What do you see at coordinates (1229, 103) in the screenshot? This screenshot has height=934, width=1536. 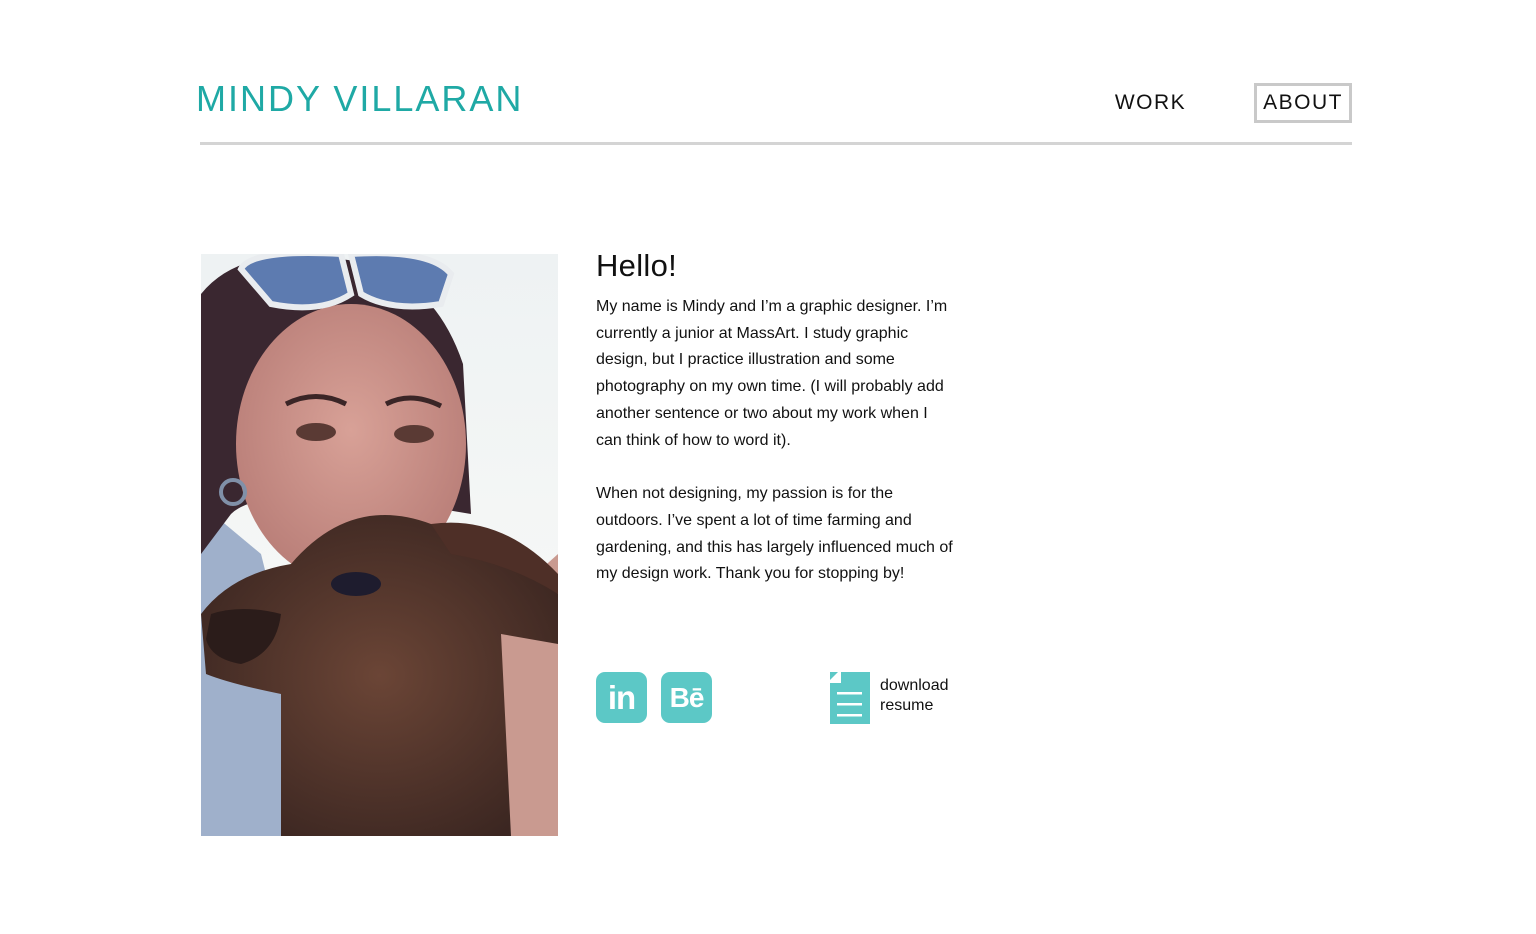 I see `main-nav: WORK ABOUT` at bounding box center [1229, 103].